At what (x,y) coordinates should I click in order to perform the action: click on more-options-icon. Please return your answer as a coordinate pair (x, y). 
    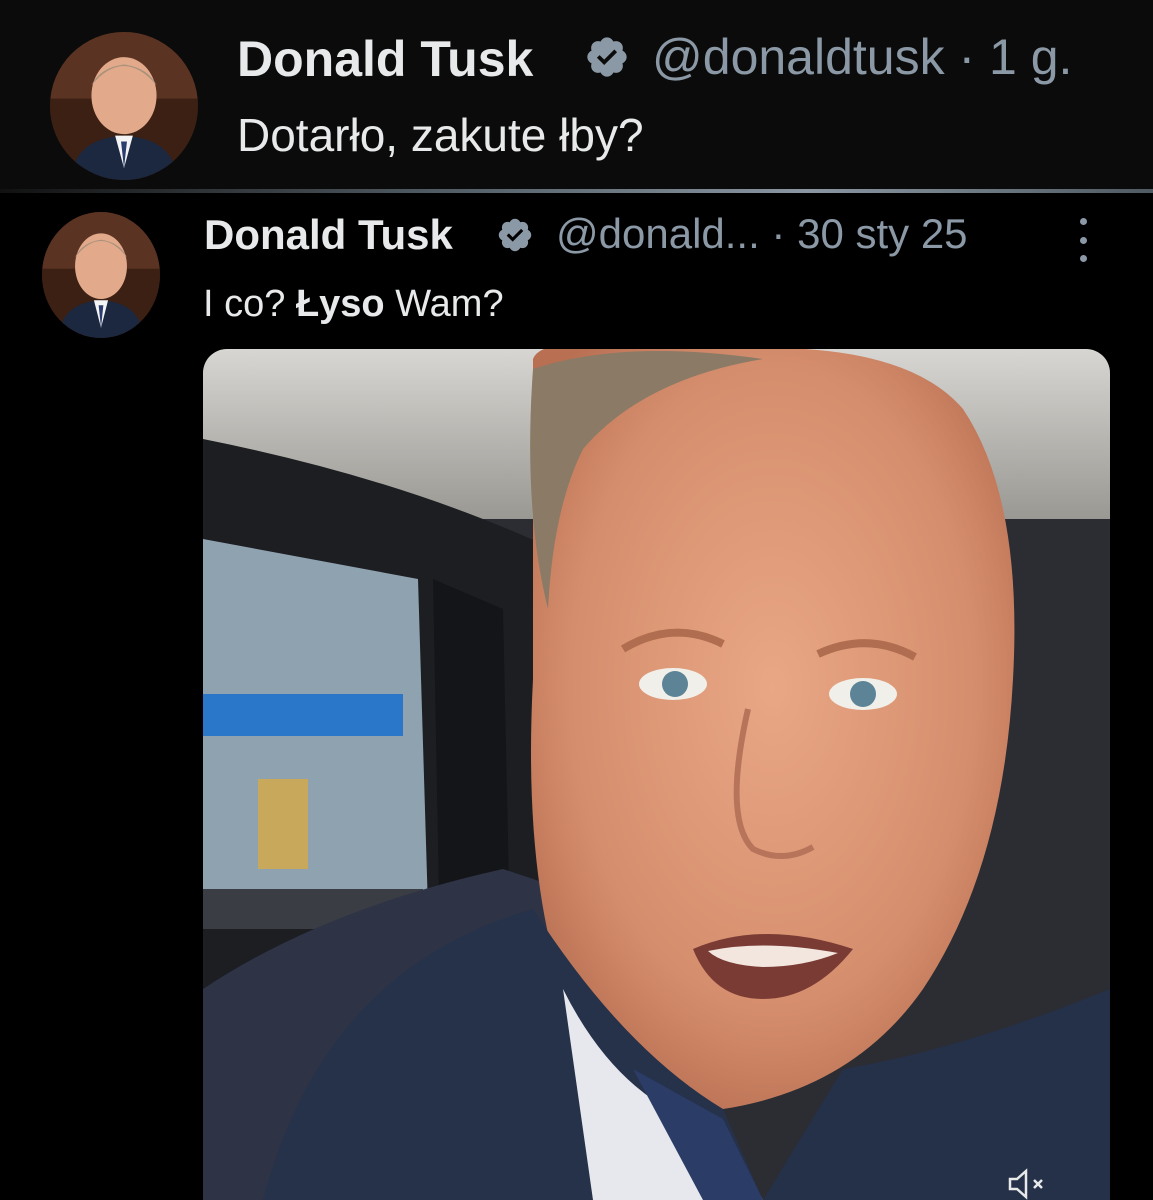
    Looking at the image, I should click on (1083, 240).